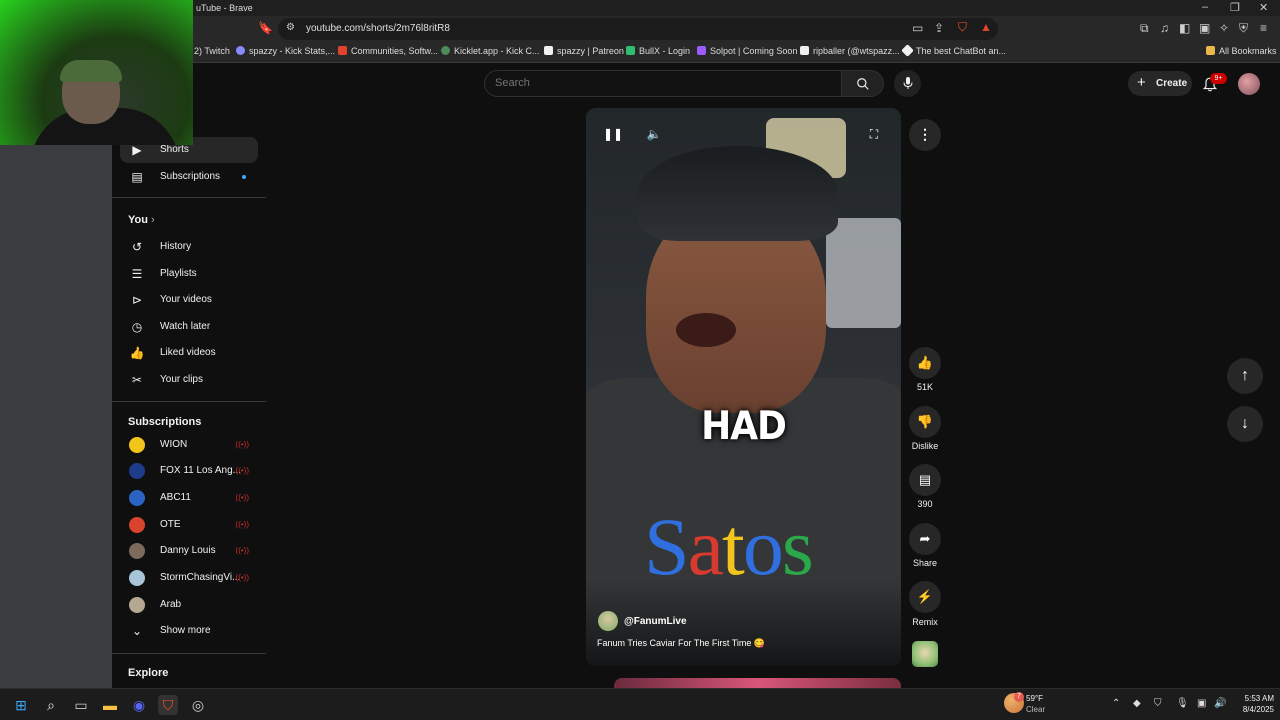  Describe the element at coordinates (1263, 28) in the screenshot. I see `menu-icon: ≡` at that location.